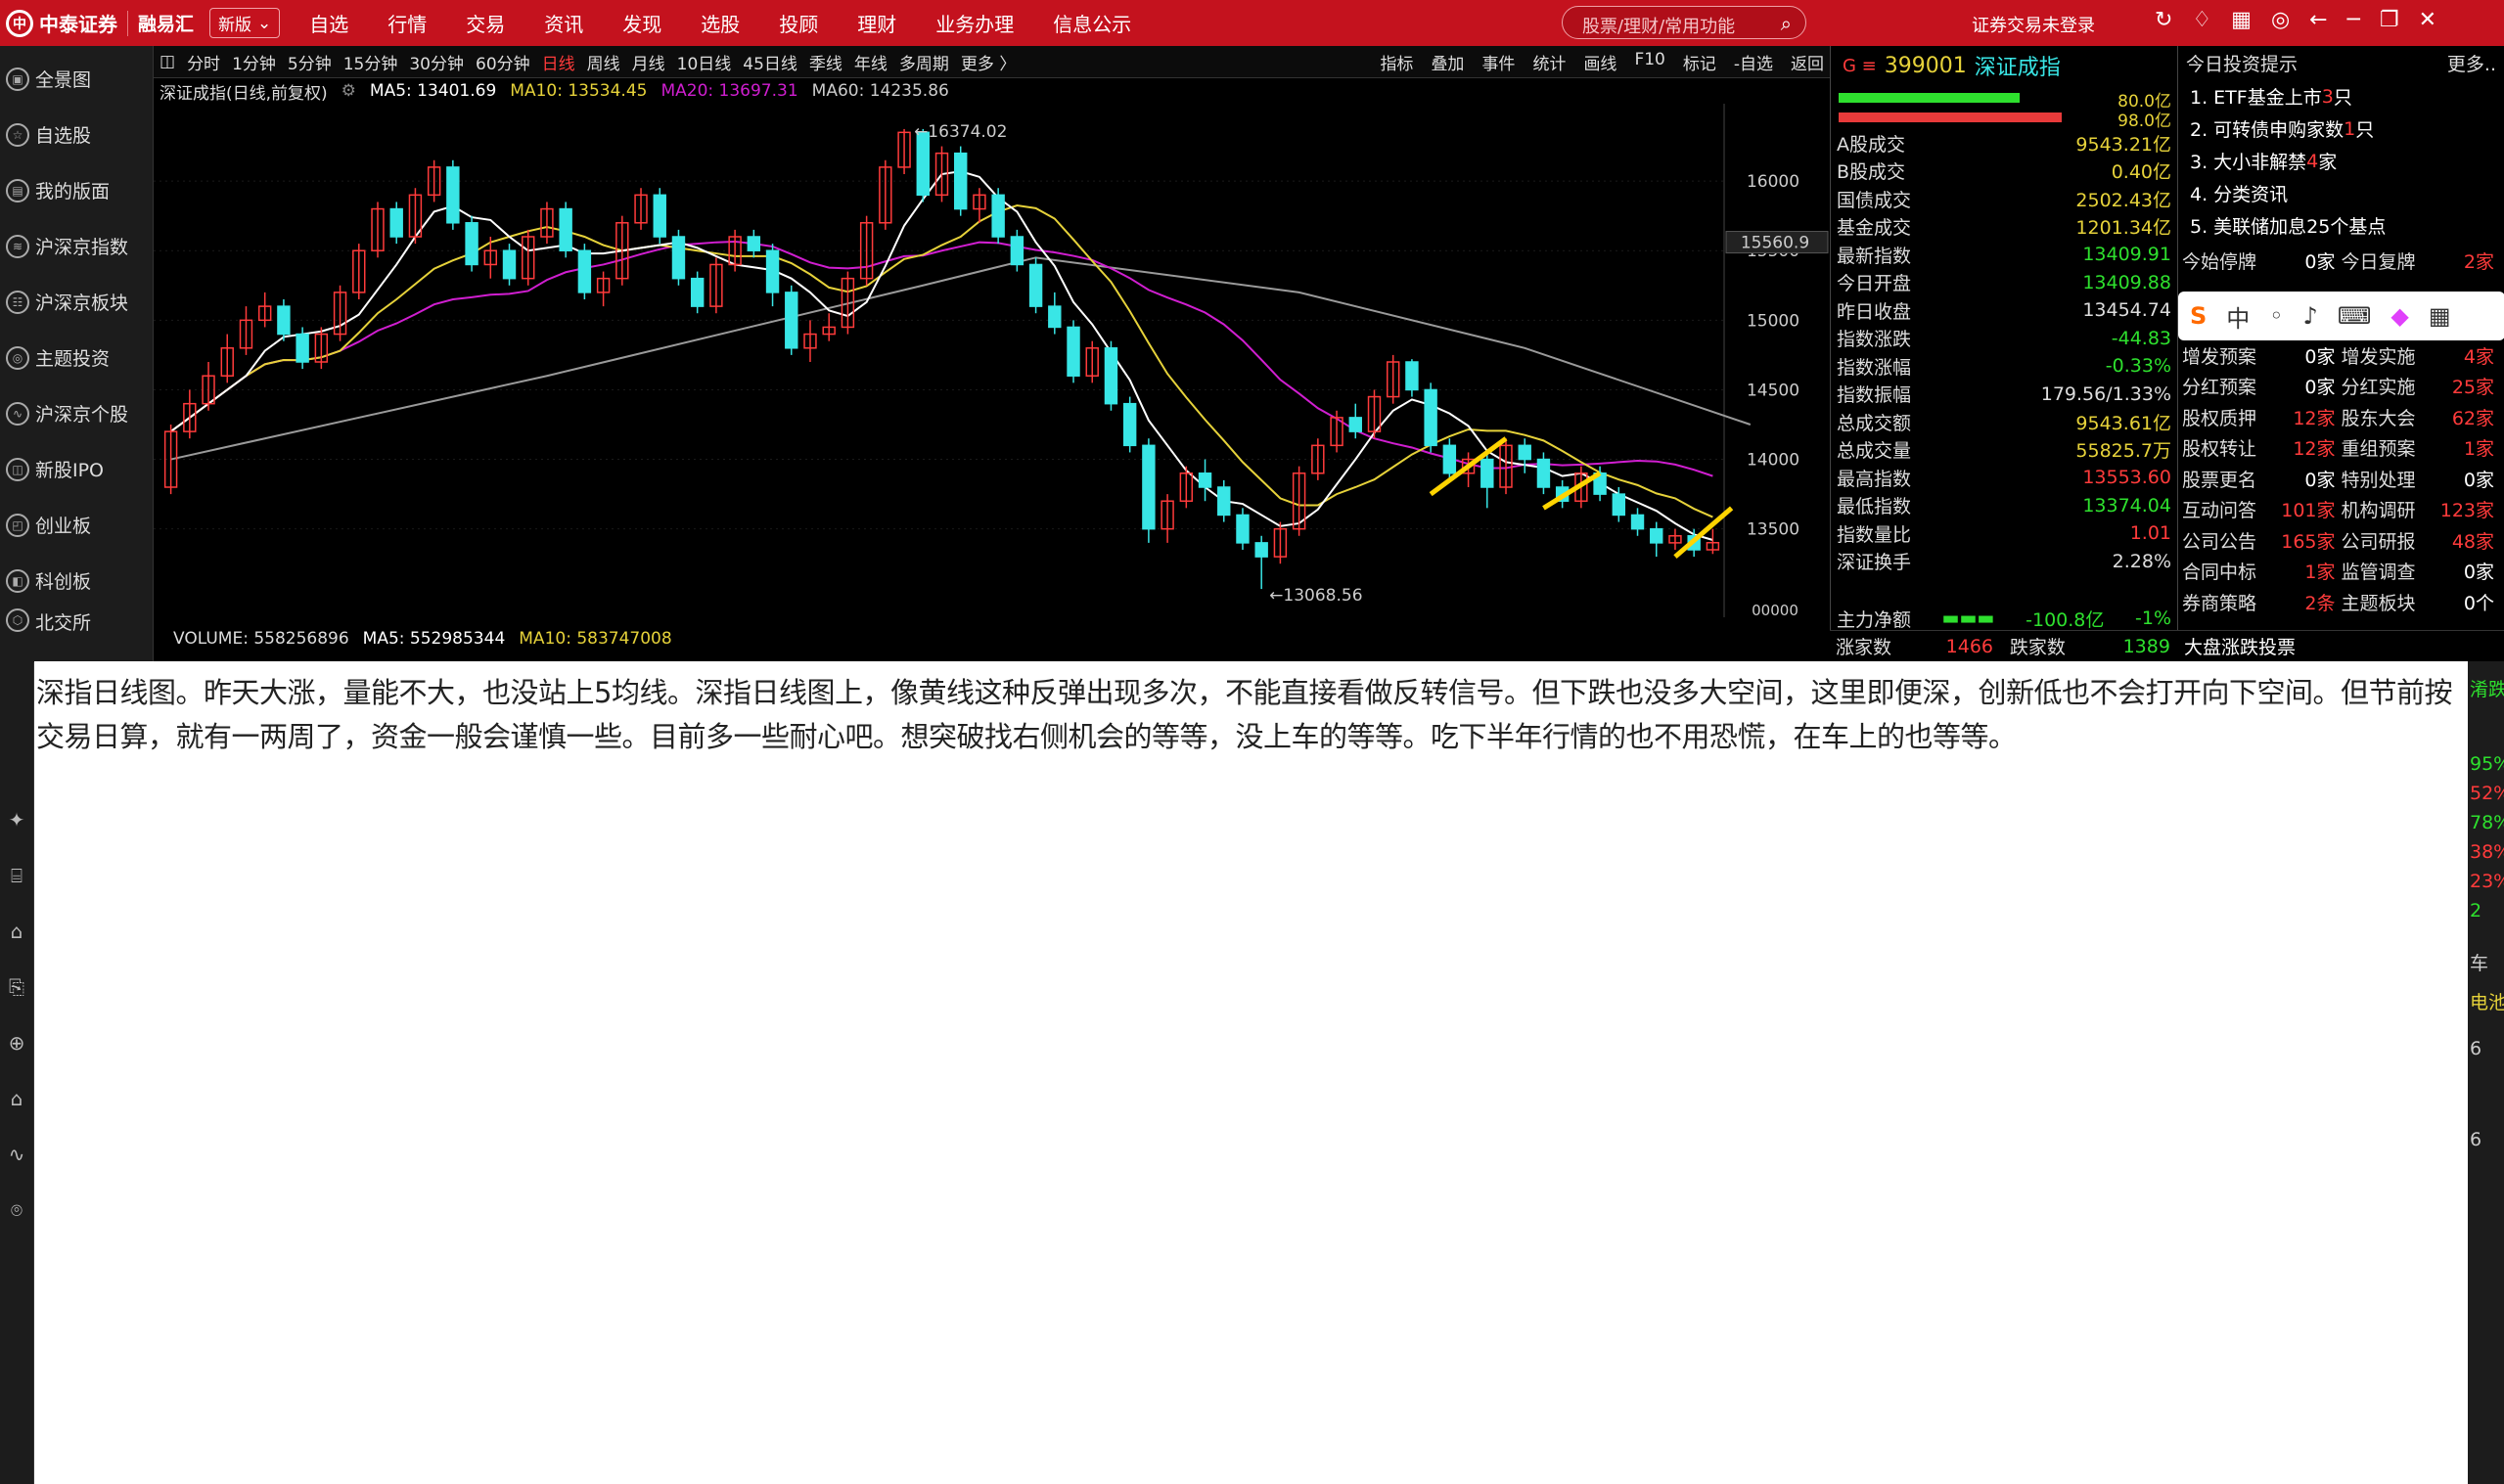  What do you see at coordinates (2262, 260) in the screenshot?
I see `stat-cell: 今始停牌 0家` at bounding box center [2262, 260].